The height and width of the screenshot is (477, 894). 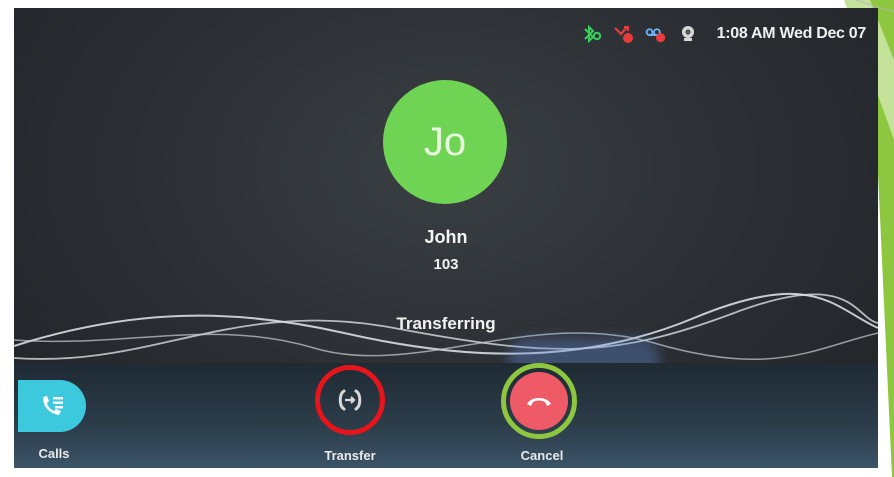 What do you see at coordinates (791, 33) in the screenshot?
I see `status-time: 1:08 AM Wed Dec 07` at bounding box center [791, 33].